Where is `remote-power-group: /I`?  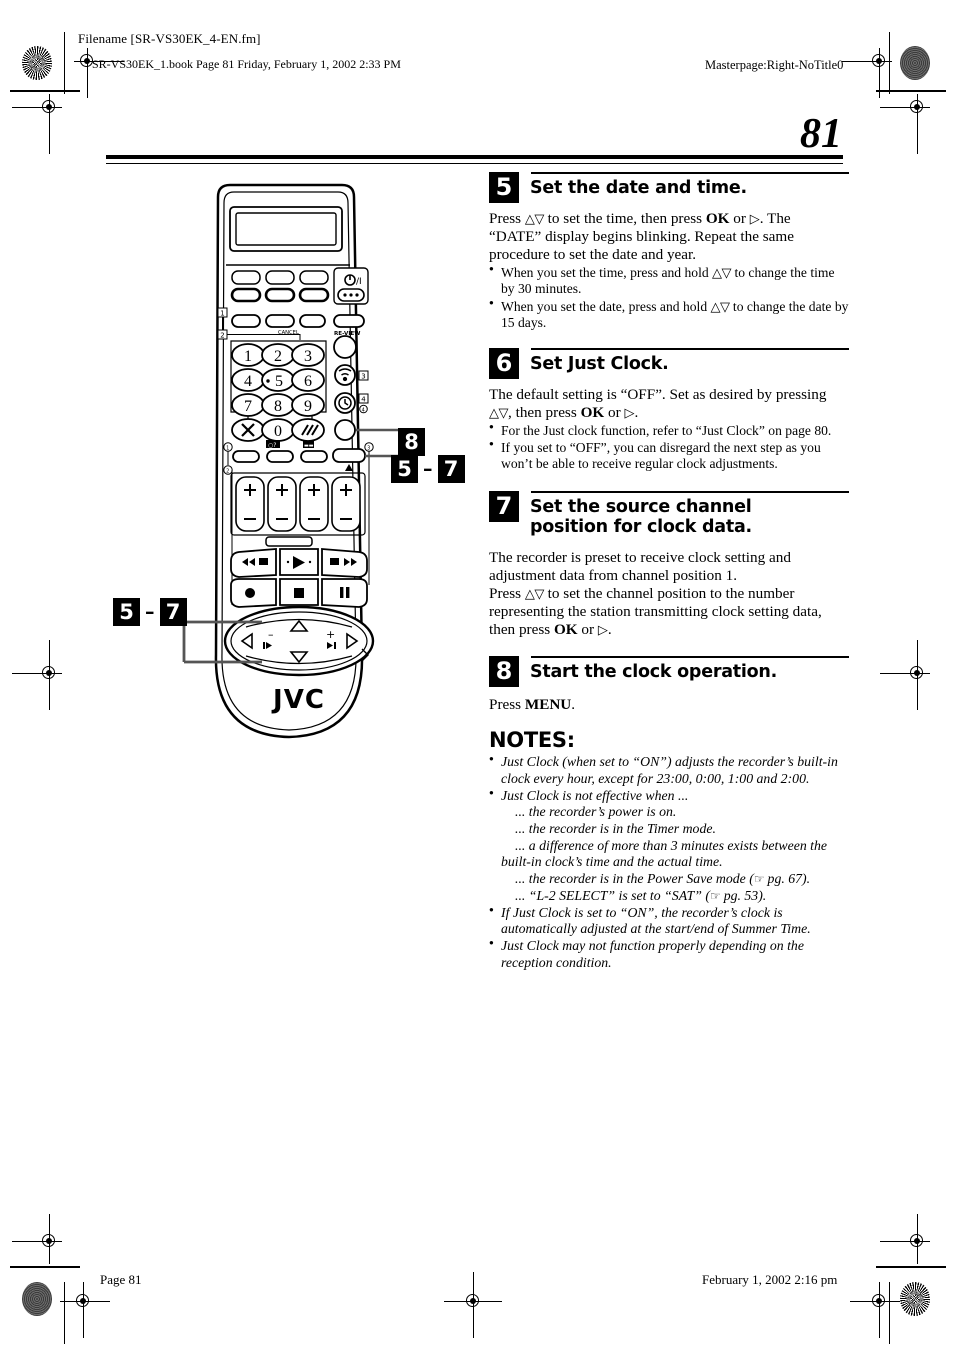
remote-power-group: /I is located at coordinates (351, 286).